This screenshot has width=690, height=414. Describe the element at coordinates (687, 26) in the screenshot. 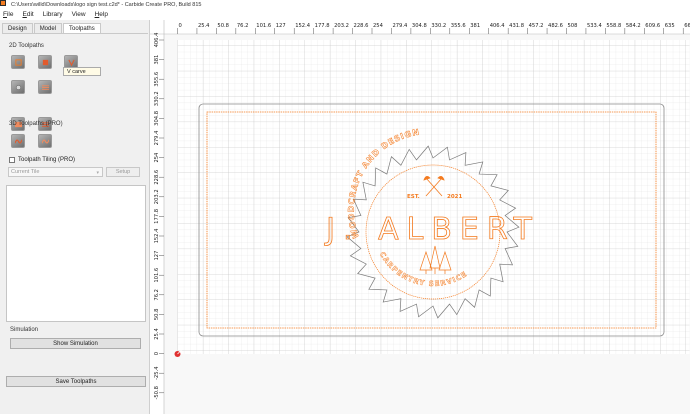

I see `x-ruler-label: 660` at that location.